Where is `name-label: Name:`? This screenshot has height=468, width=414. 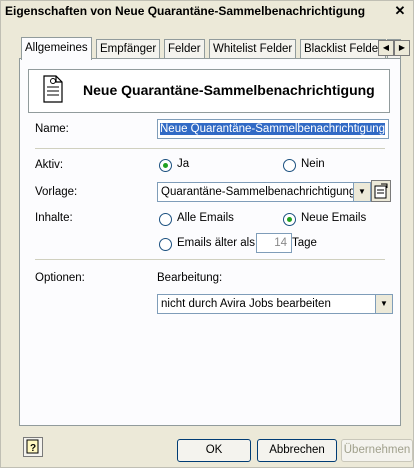
name-label: Name: is located at coordinates (52, 129).